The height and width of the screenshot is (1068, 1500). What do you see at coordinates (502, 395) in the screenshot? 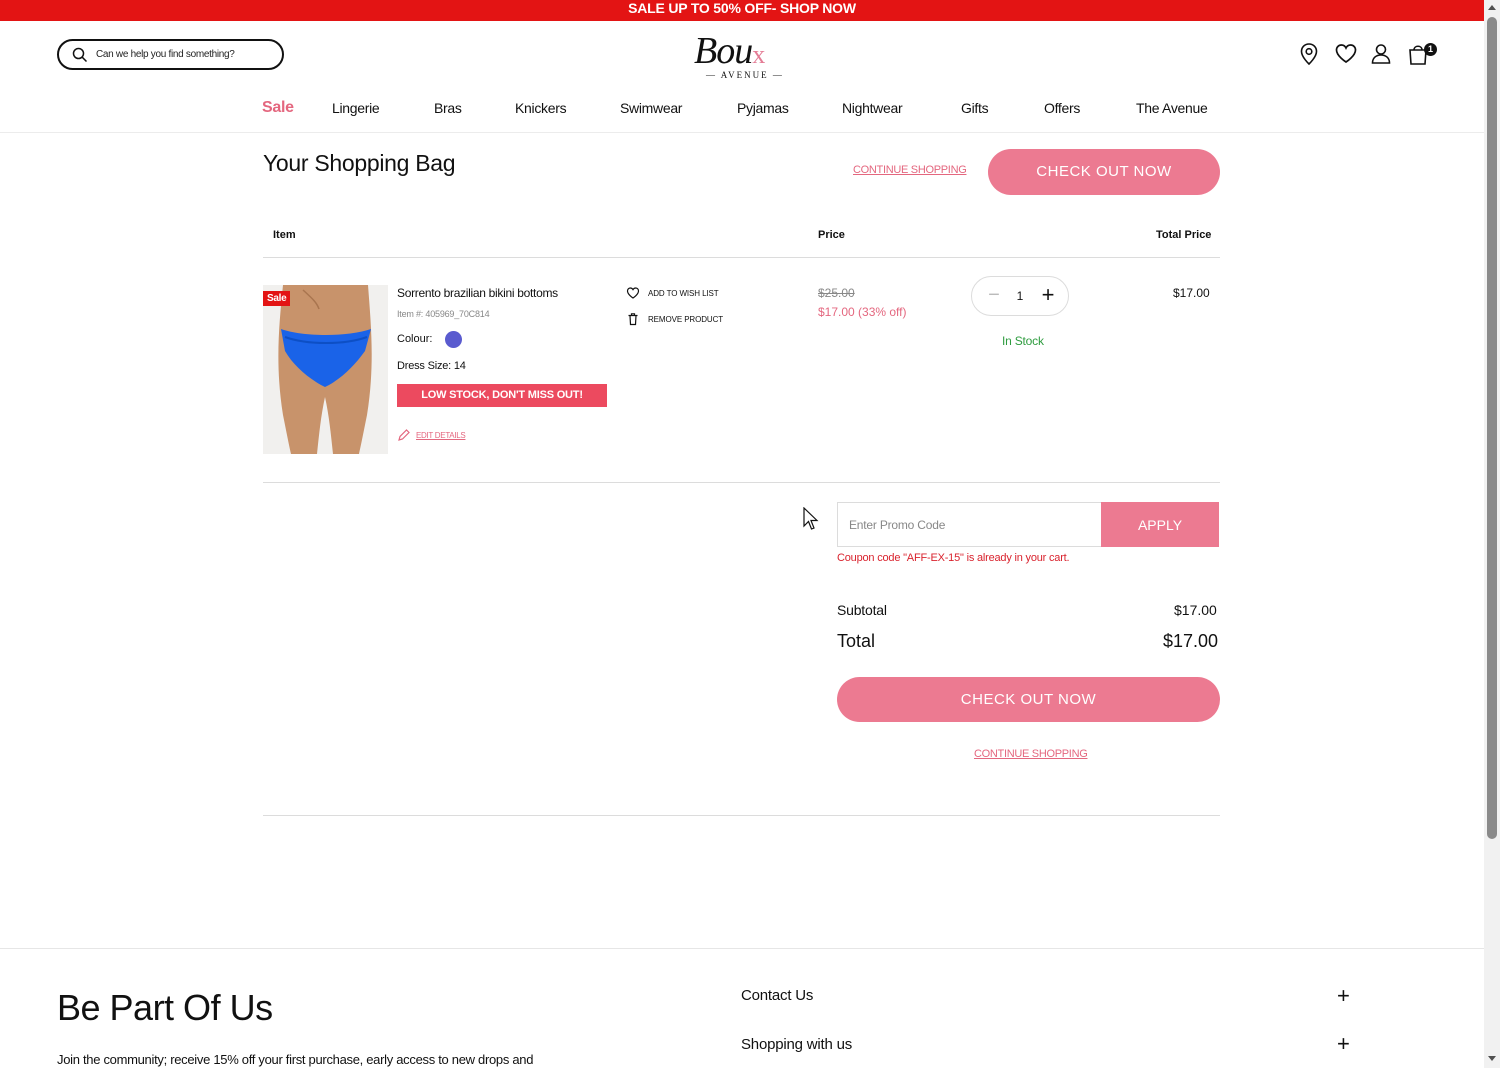
I see `low-stock-badge: LOW STOCK, DON'T MISS OUT!` at bounding box center [502, 395].